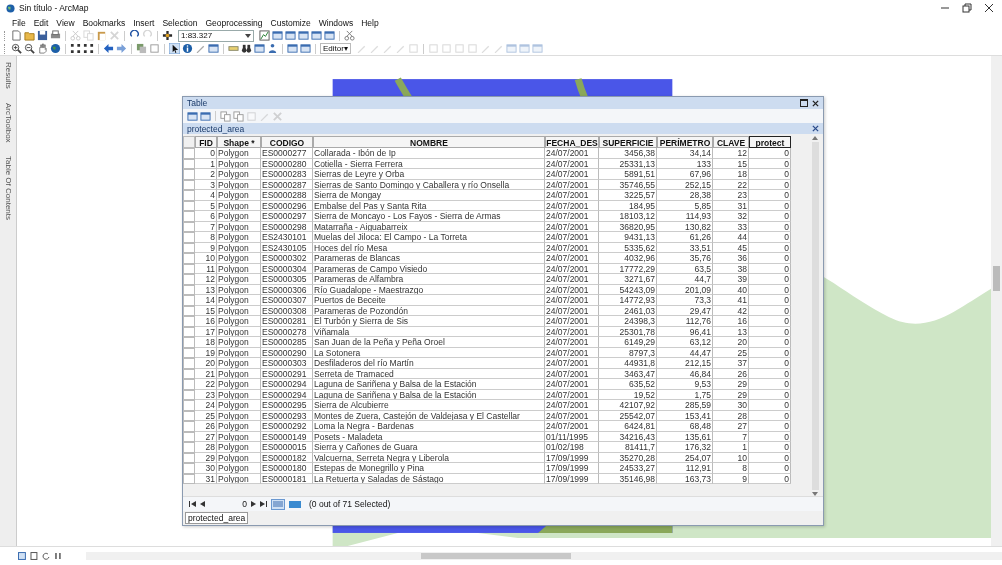  What do you see at coordinates (239, 142) in the screenshot?
I see `column-header: Shape *` at bounding box center [239, 142].